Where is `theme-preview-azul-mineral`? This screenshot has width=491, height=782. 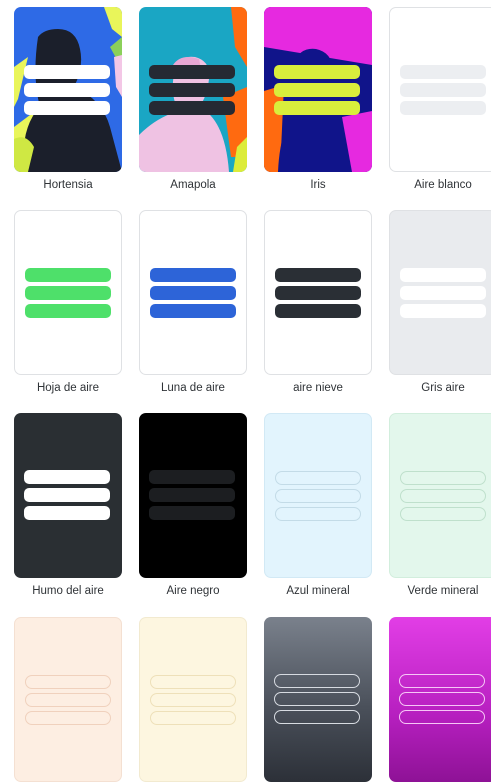 theme-preview-azul-mineral is located at coordinates (318, 495).